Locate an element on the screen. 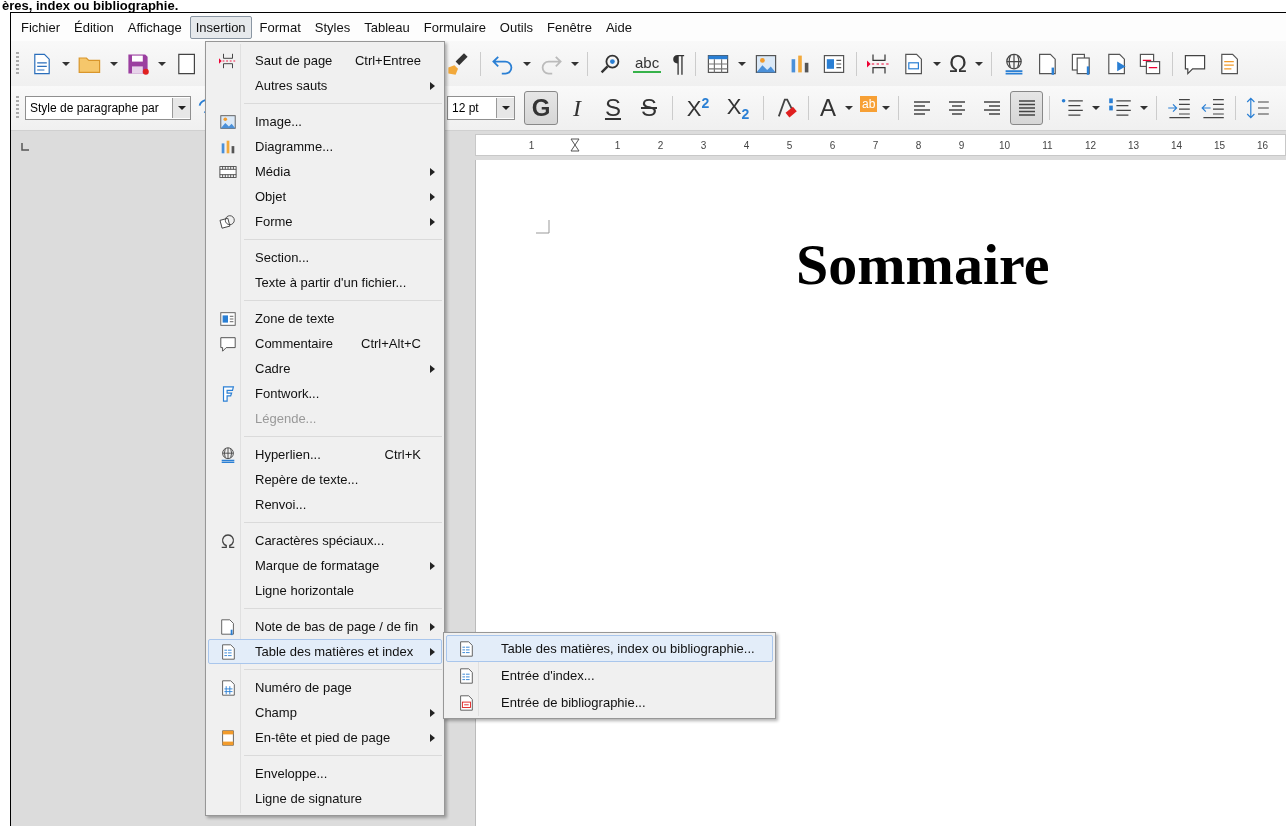 Image resolution: width=1286 pixels, height=826 pixels. ruler-number: 13 is located at coordinates (1133, 145).